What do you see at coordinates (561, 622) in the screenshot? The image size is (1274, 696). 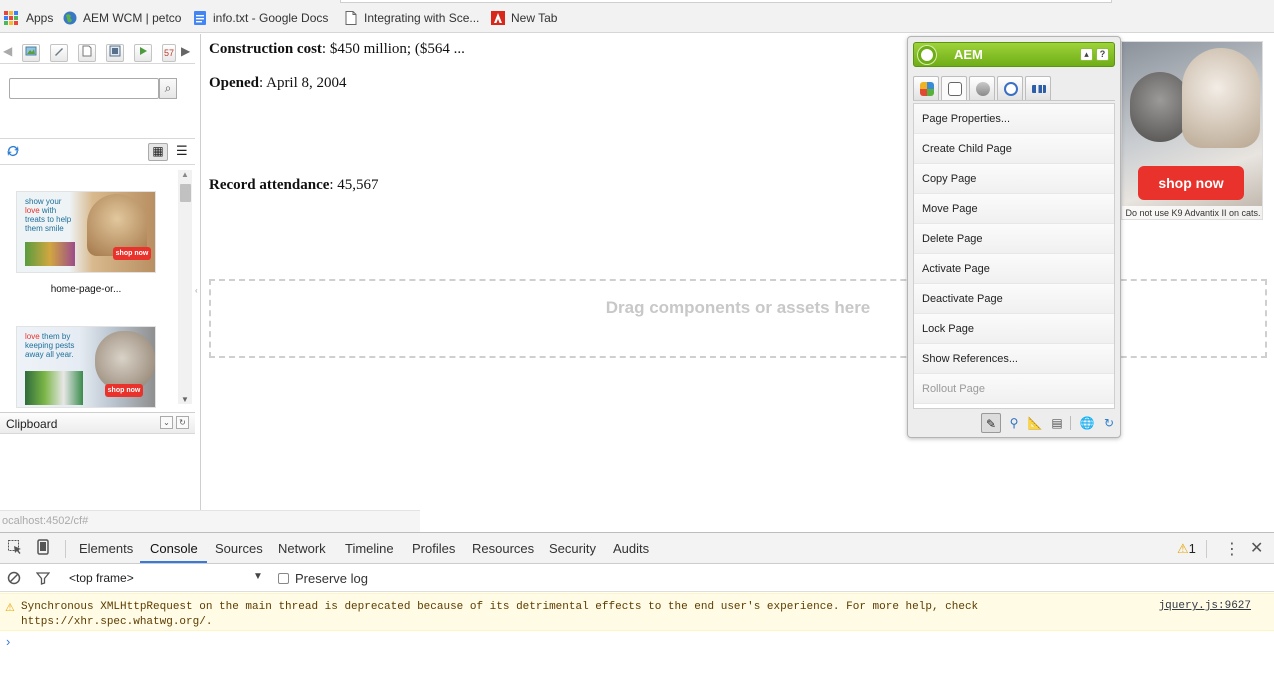 I see `warning-text-line2: https://xhr.spec.whatwg.org/.` at bounding box center [561, 622].